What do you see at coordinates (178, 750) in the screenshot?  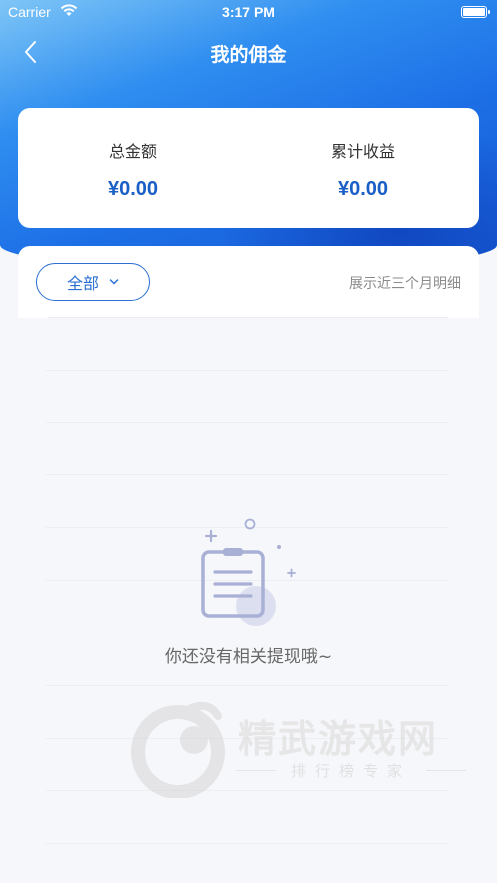 I see `watermark-emblem-icon` at bounding box center [178, 750].